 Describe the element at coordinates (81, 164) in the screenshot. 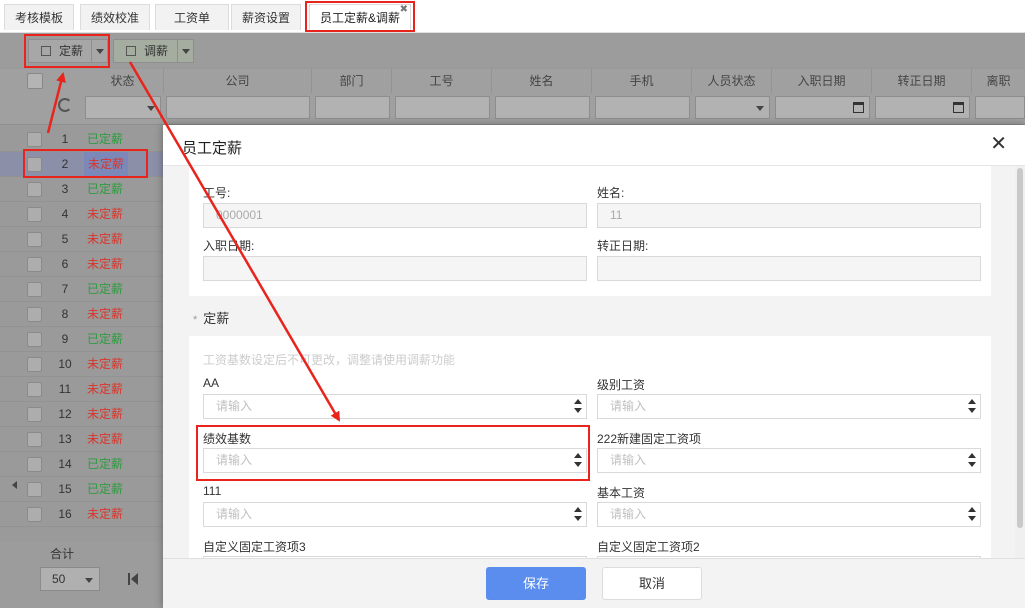

I see `table-row: 2 未定薪` at that location.